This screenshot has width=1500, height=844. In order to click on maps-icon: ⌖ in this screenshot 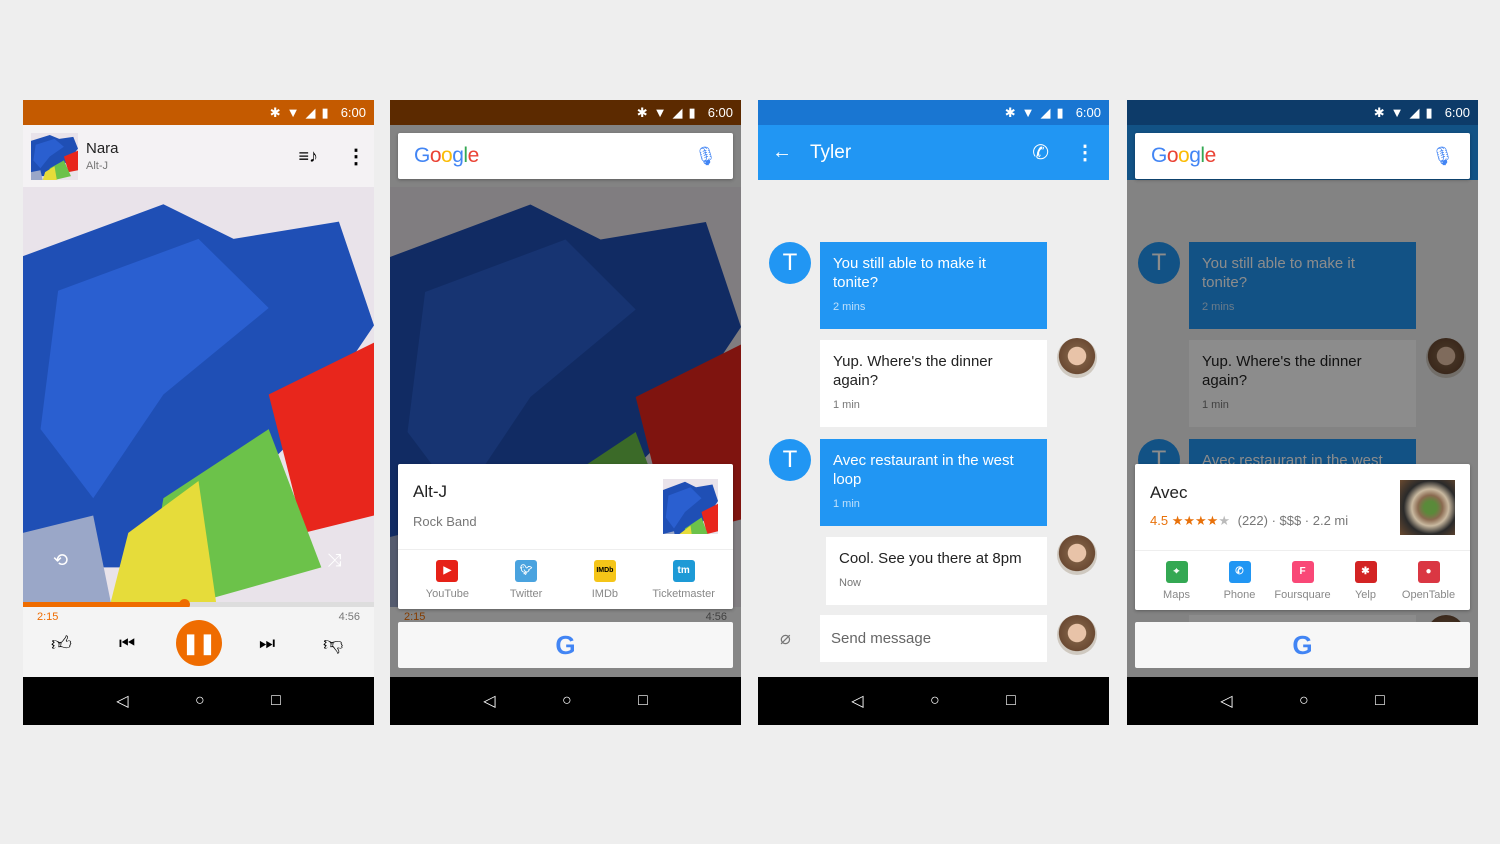, I will do `click(1176, 571)`.